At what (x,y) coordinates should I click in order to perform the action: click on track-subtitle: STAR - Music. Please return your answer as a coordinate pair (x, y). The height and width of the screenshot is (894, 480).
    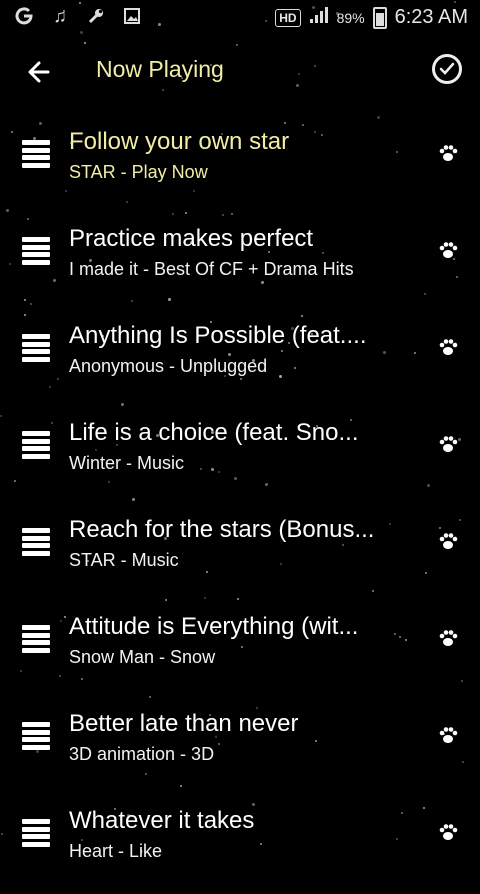
    Looking at the image, I should click on (124, 560).